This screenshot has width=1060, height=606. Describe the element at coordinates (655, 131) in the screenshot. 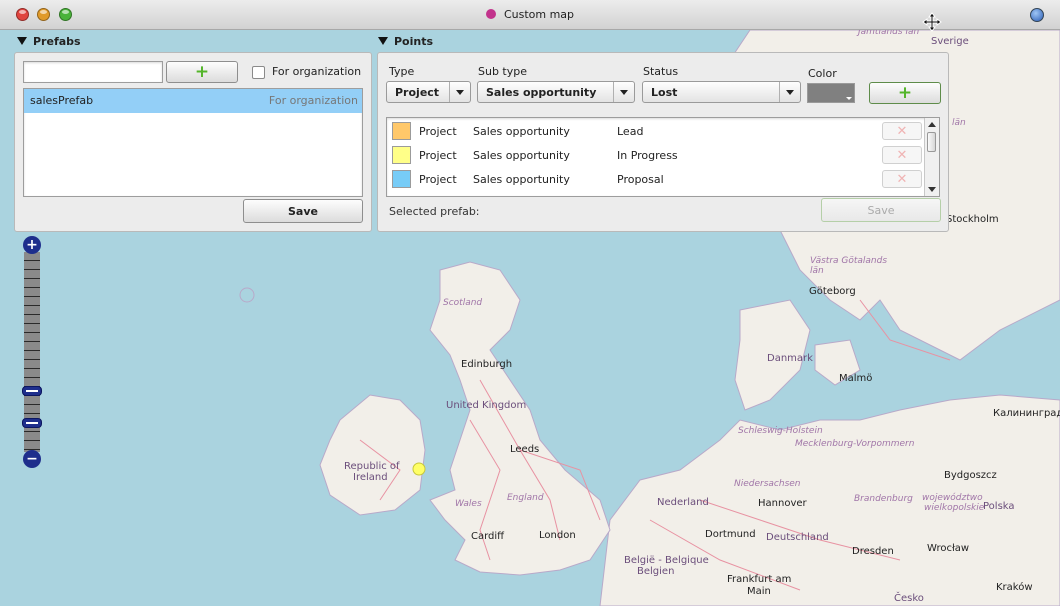

I see `points-list-row: Project Sales opportunity Lead ✕` at that location.